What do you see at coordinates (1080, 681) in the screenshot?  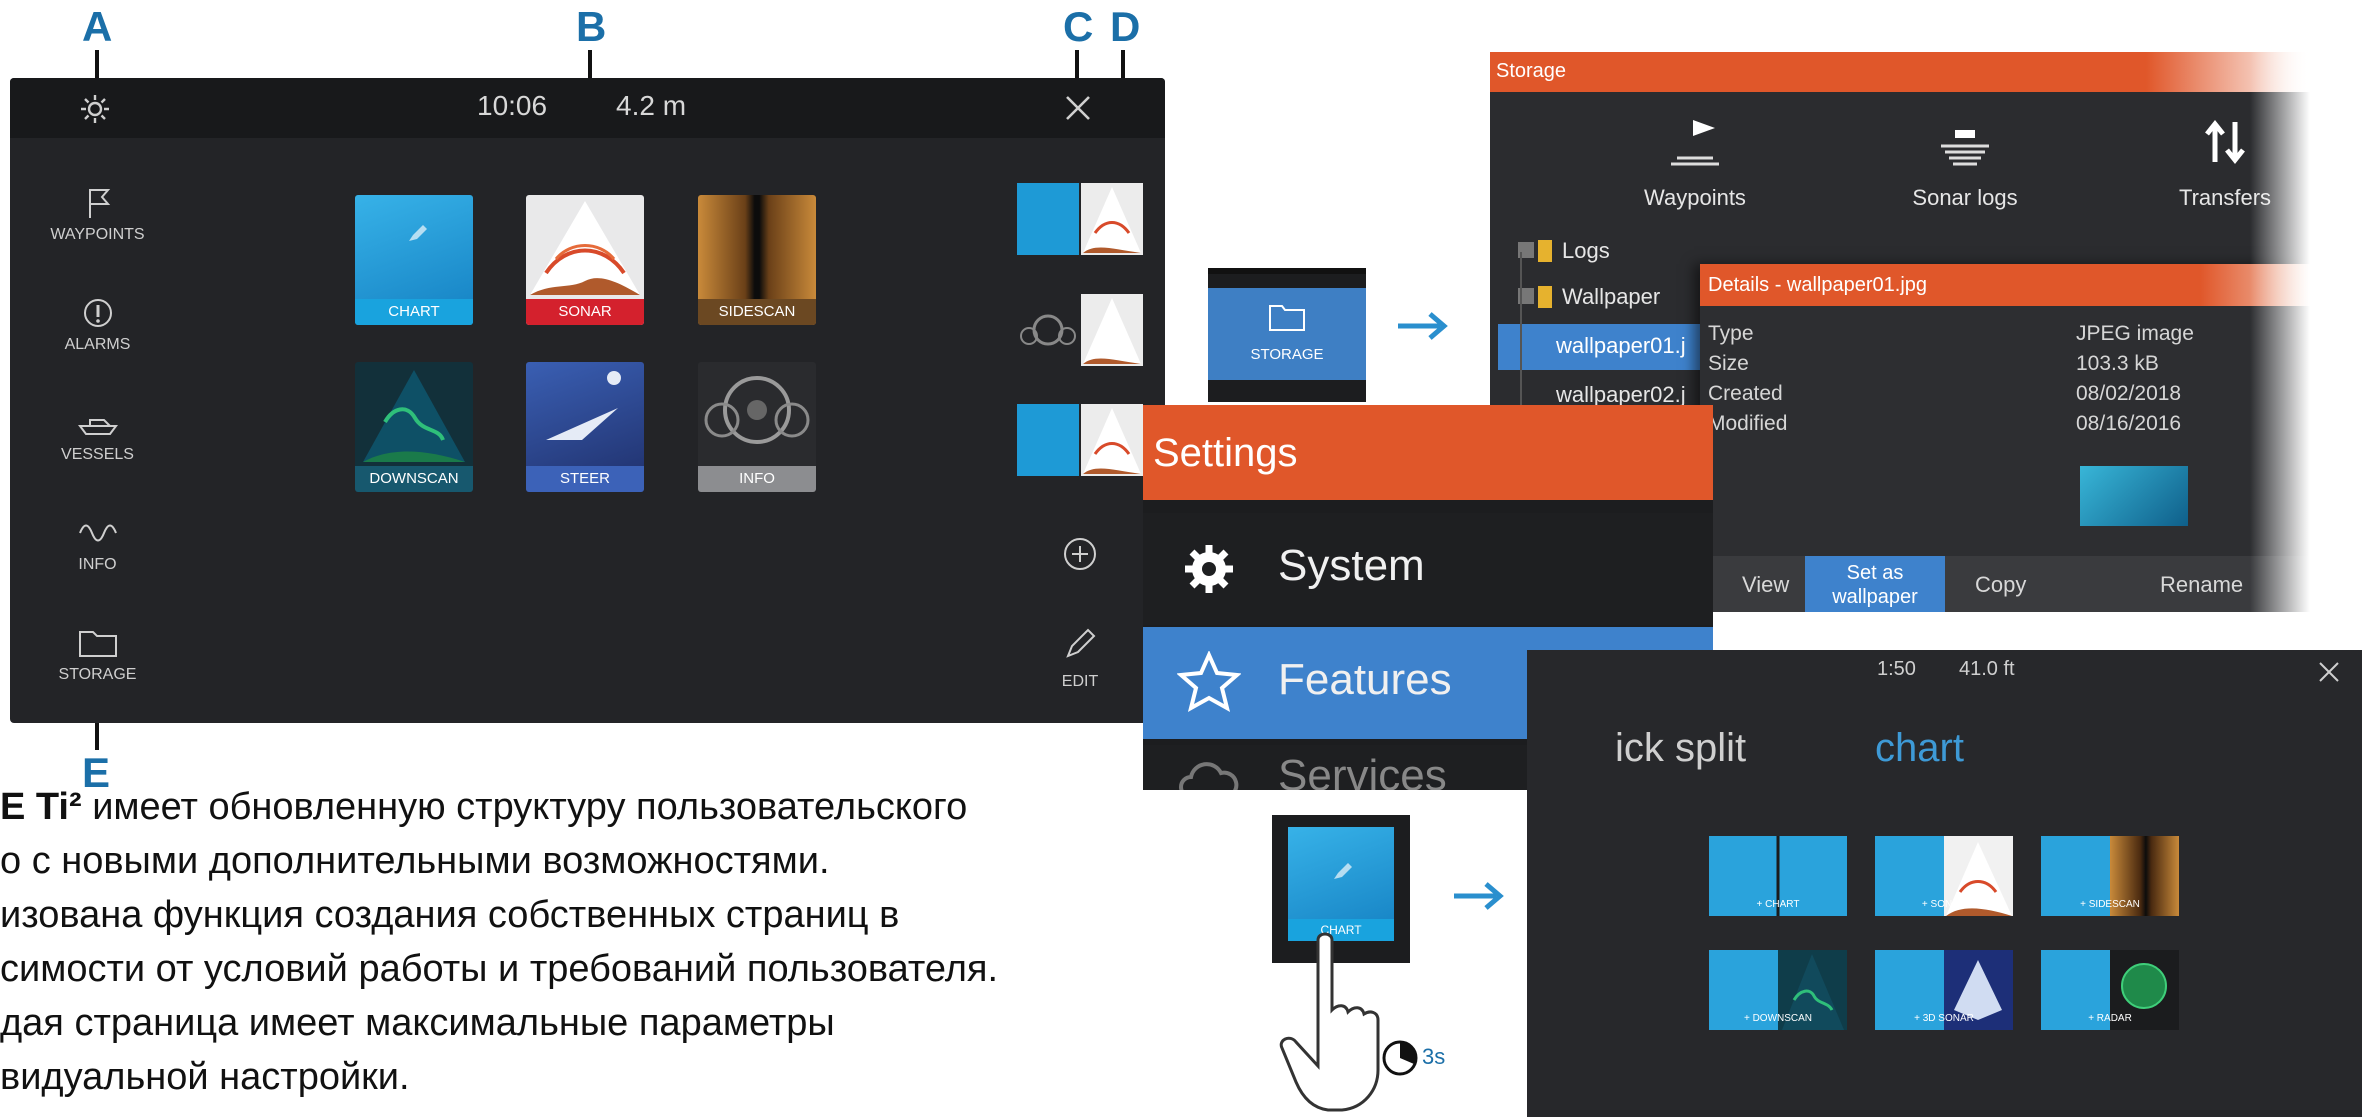 I see `edit-label: EDIT` at bounding box center [1080, 681].